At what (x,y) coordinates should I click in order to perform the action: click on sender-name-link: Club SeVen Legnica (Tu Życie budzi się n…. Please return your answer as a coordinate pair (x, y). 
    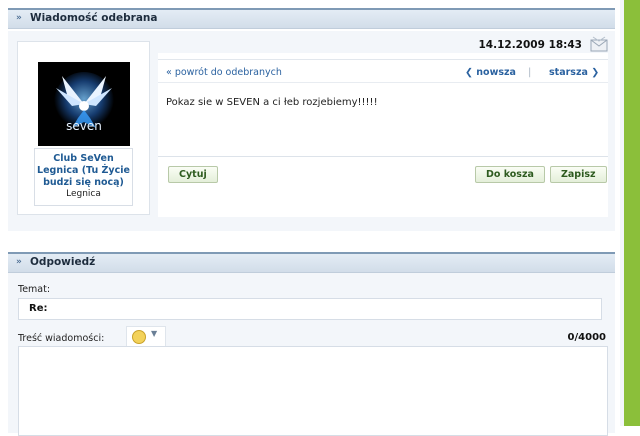
    Looking at the image, I should click on (83, 171).